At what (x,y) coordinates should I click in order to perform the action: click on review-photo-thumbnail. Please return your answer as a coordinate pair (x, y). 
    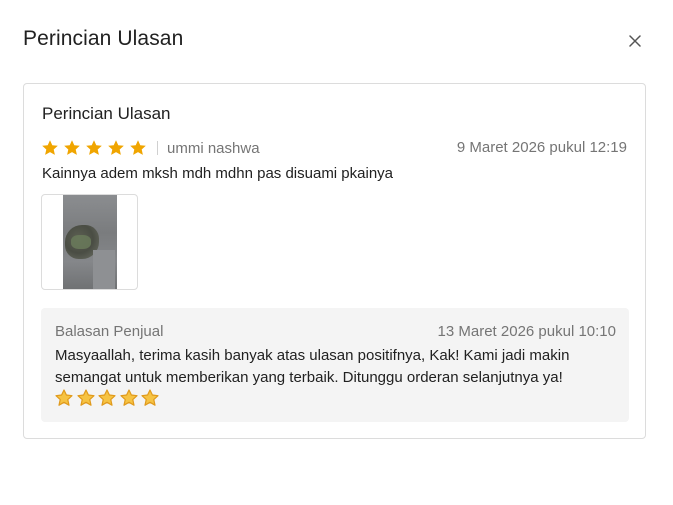
    Looking at the image, I should click on (89, 242).